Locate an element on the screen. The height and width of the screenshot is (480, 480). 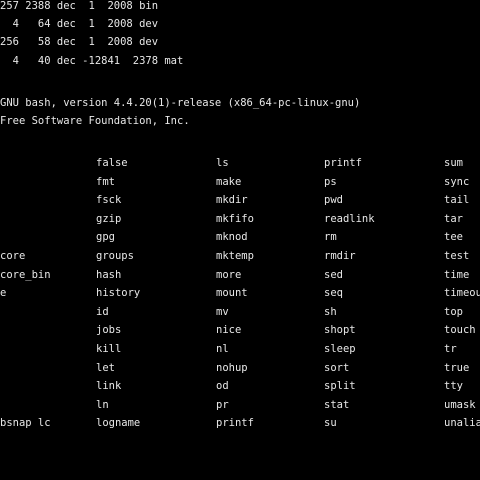
table-cell: kill is located at coordinates (109, 348).